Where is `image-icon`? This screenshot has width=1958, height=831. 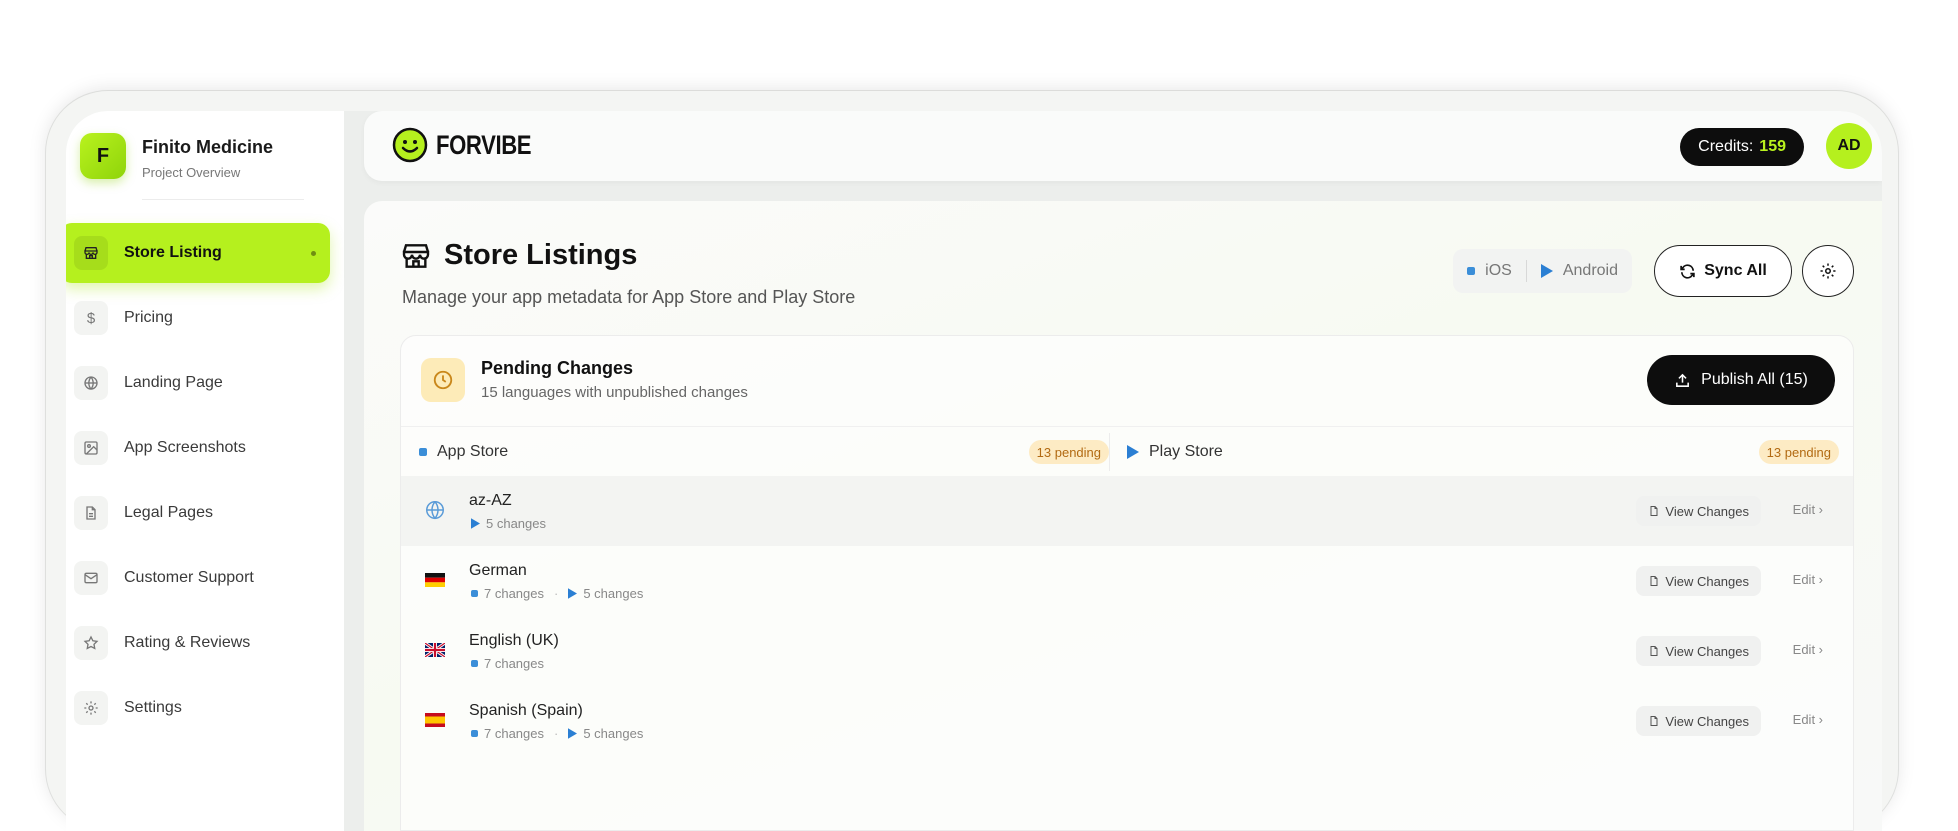 image-icon is located at coordinates (91, 448).